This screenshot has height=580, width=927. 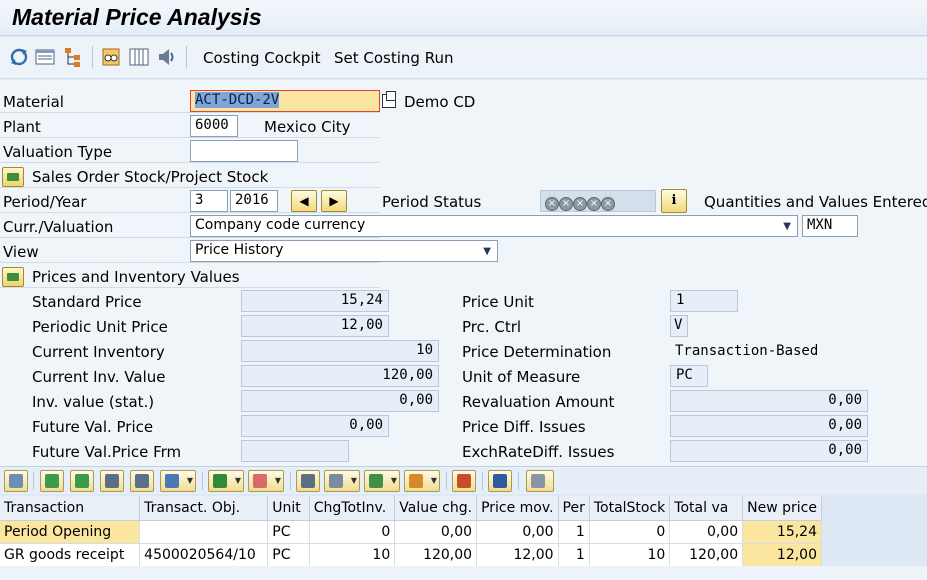 I want to click on find-icon, so click(x=112, y=481).